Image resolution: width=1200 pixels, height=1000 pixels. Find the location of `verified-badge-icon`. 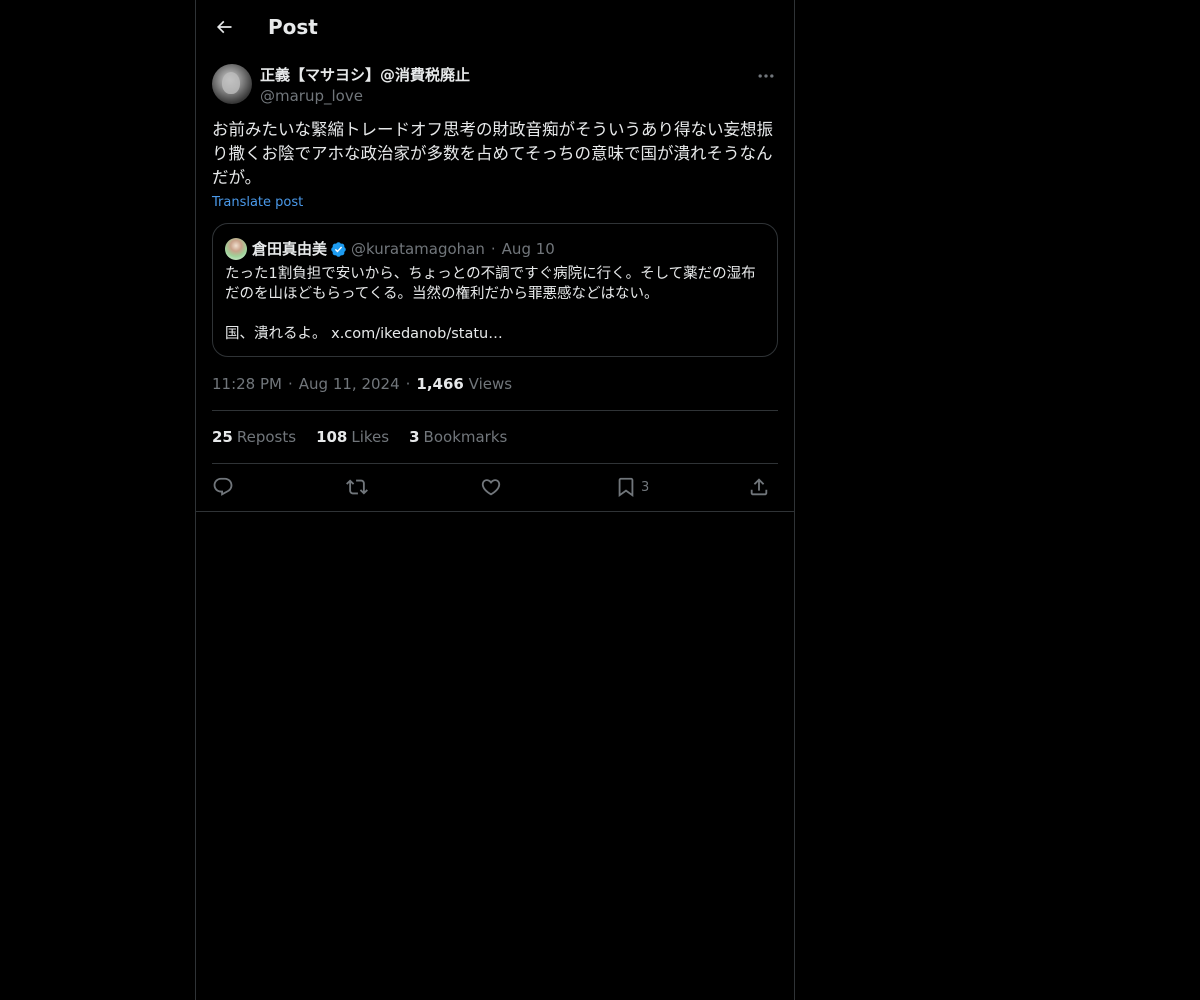

verified-badge-icon is located at coordinates (338, 249).